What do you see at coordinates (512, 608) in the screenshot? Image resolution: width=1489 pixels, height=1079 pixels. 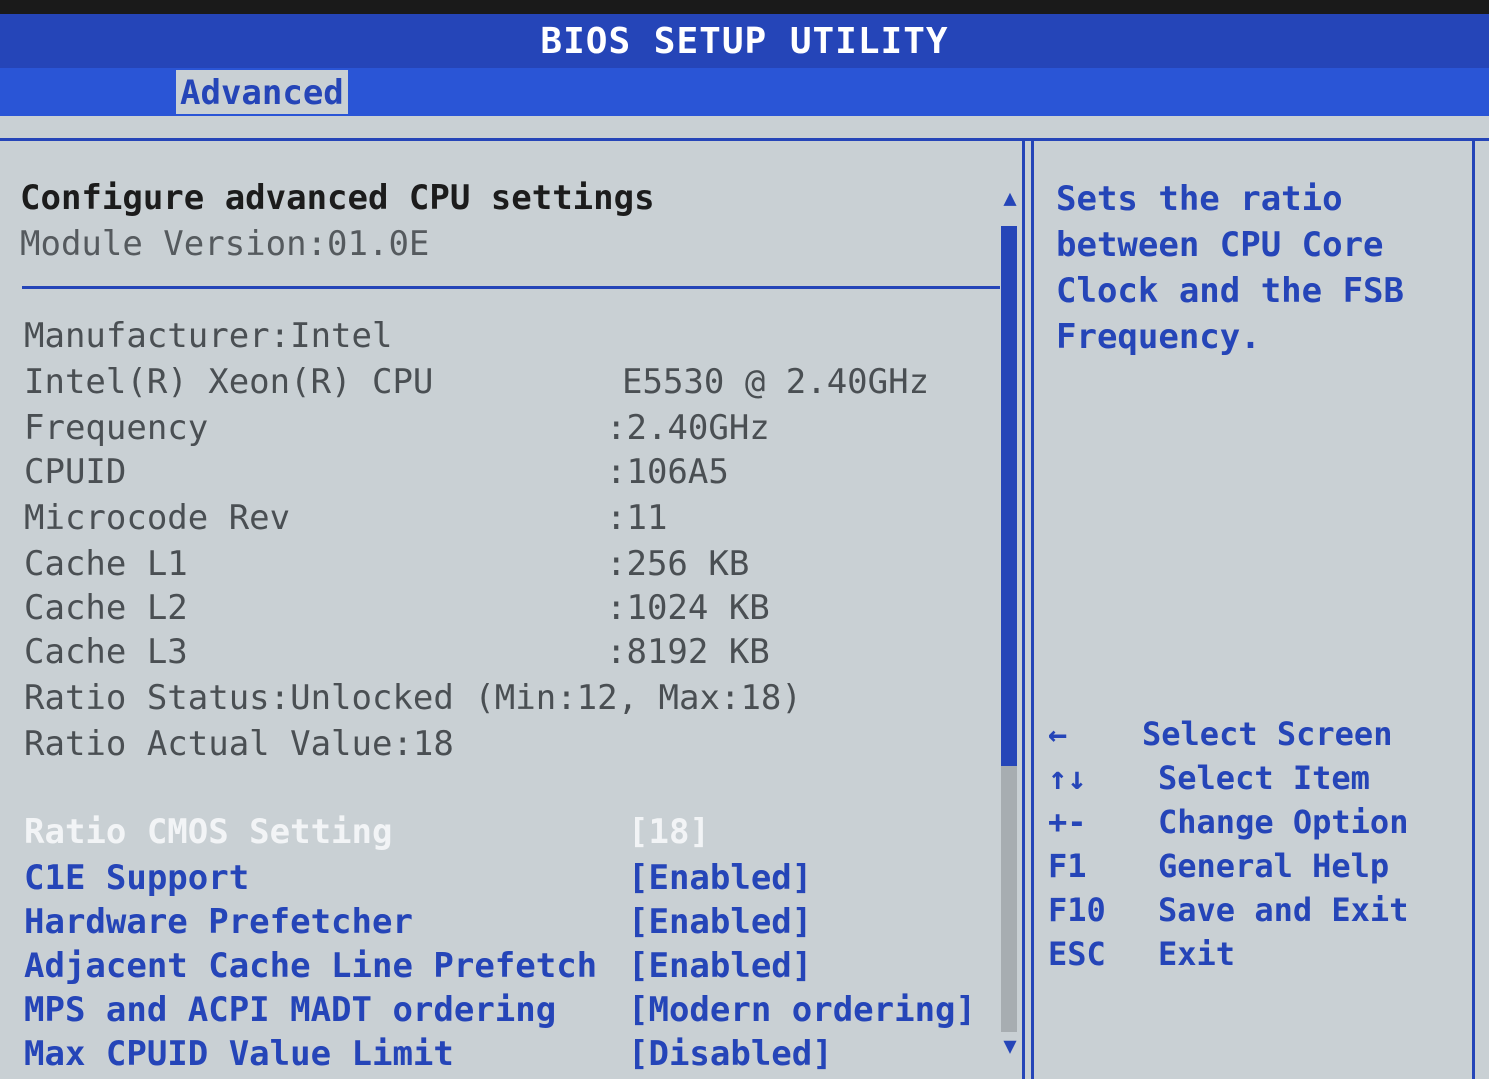 I see `info-row-cache-l2: Cache L2 :1024 KB` at bounding box center [512, 608].